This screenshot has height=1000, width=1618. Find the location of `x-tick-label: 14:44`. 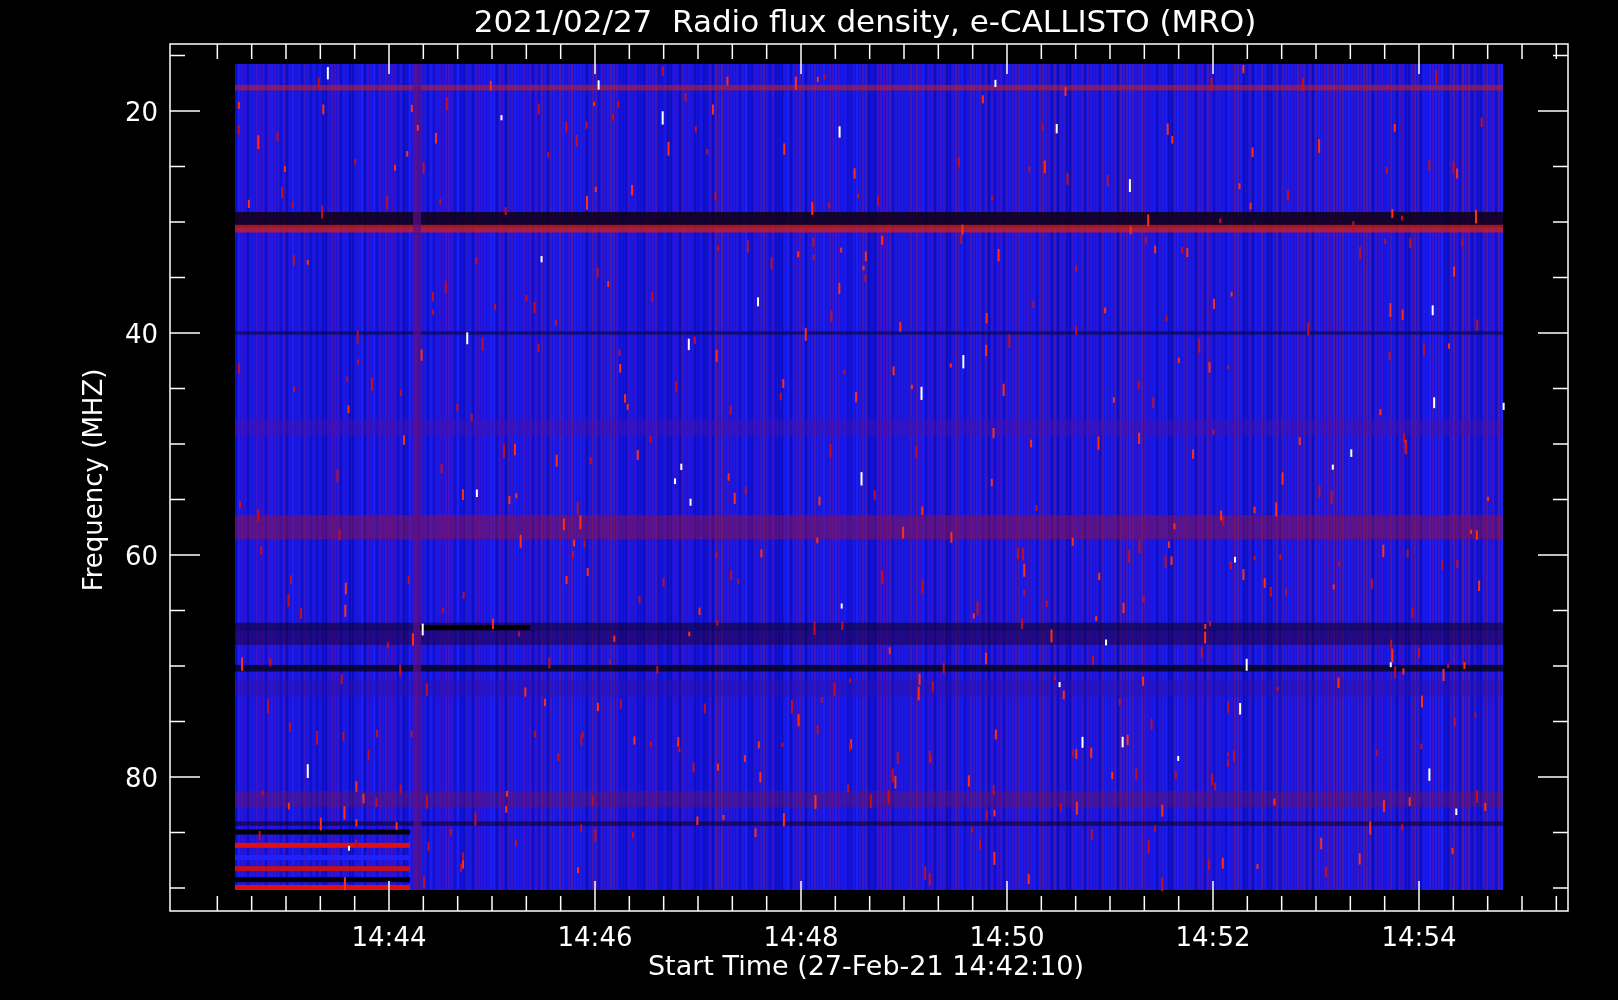

x-tick-label: 14:44 is located at coordinates (389, 937).